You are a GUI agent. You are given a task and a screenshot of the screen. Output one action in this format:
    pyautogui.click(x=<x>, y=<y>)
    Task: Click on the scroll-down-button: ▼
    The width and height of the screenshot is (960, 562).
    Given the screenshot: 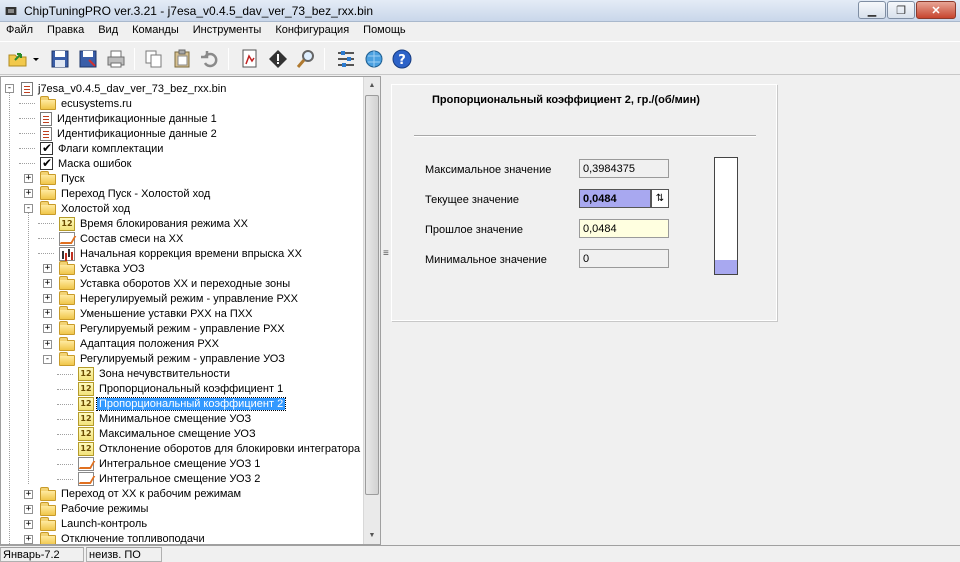 What is the action you would take?
    pyautogui.click(x=372, y=535)
    